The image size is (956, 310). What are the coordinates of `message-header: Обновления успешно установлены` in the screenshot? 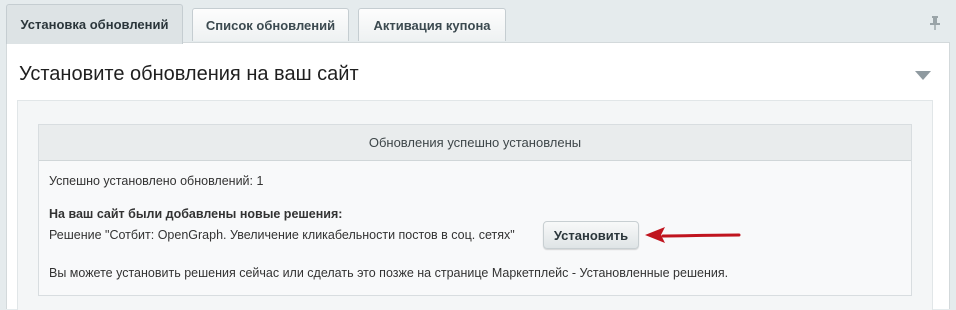 It's located at (475, 143).